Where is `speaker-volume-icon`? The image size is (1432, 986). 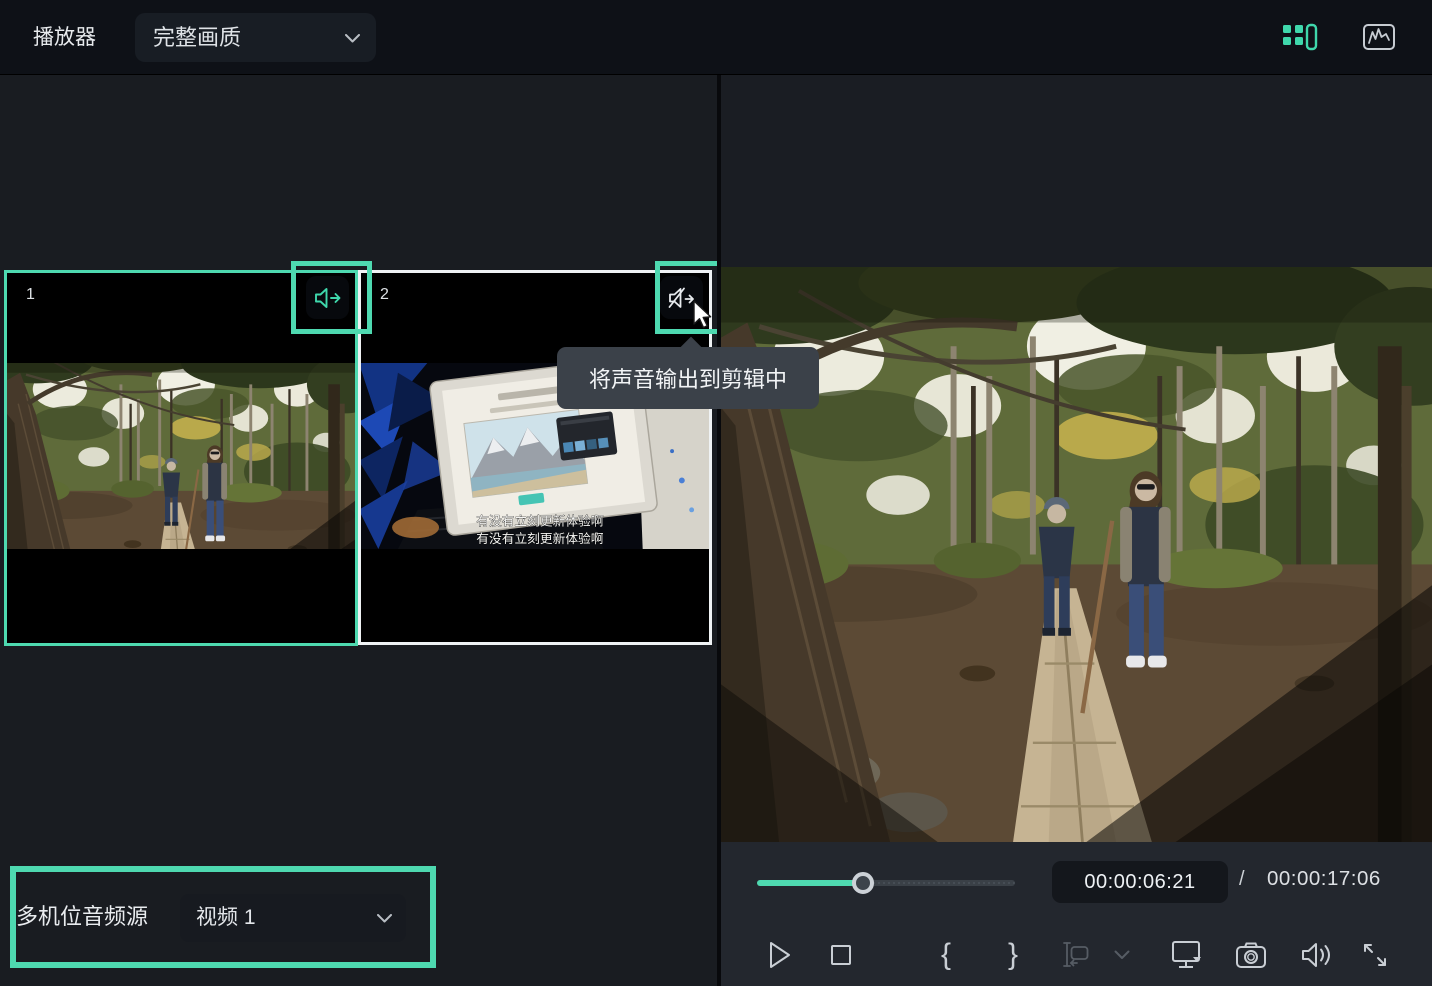 speaker-volume-icon is located at coordinates (1316, 955).